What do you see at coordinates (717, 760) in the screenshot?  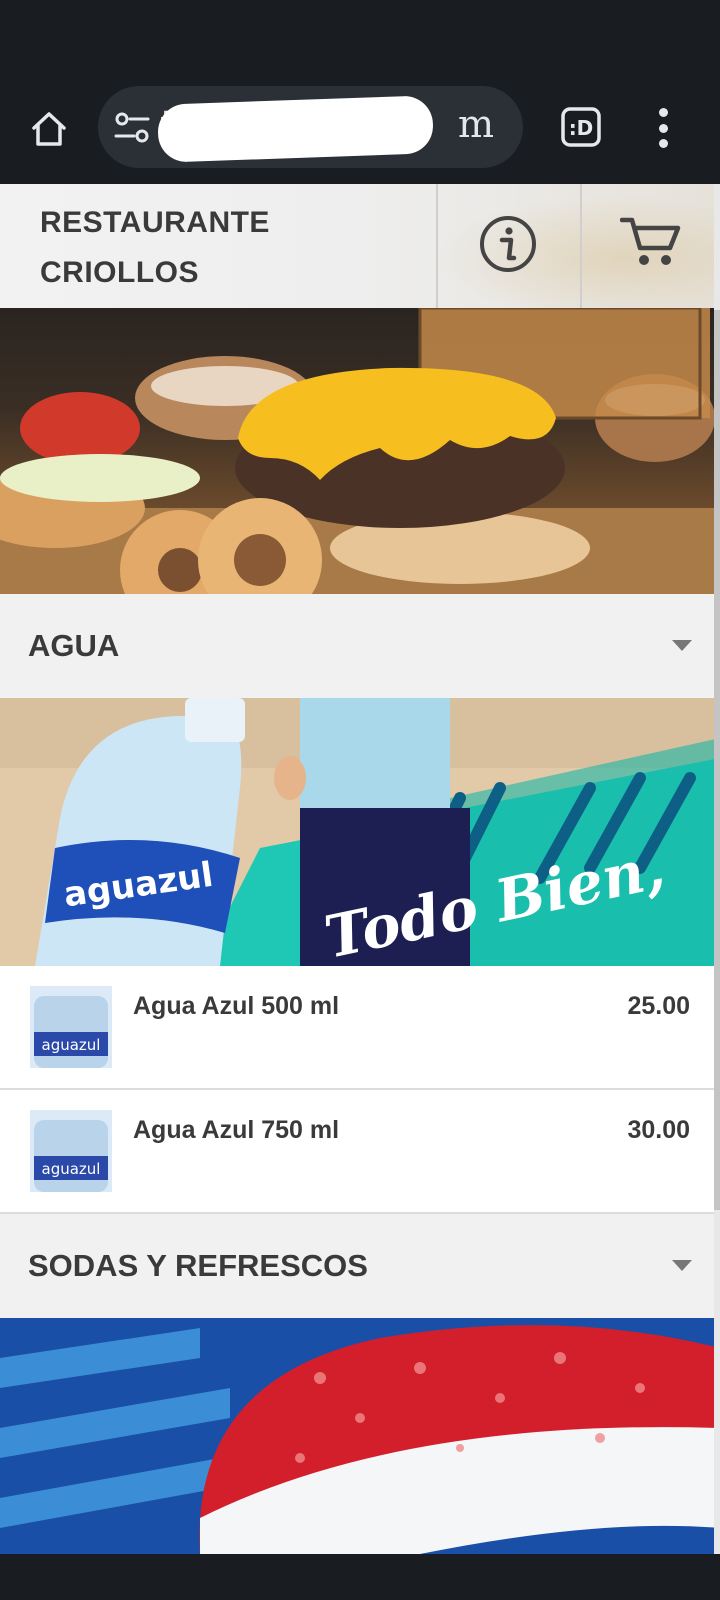 I see `scrollbar-thumb` at bounding box center [717, 760].